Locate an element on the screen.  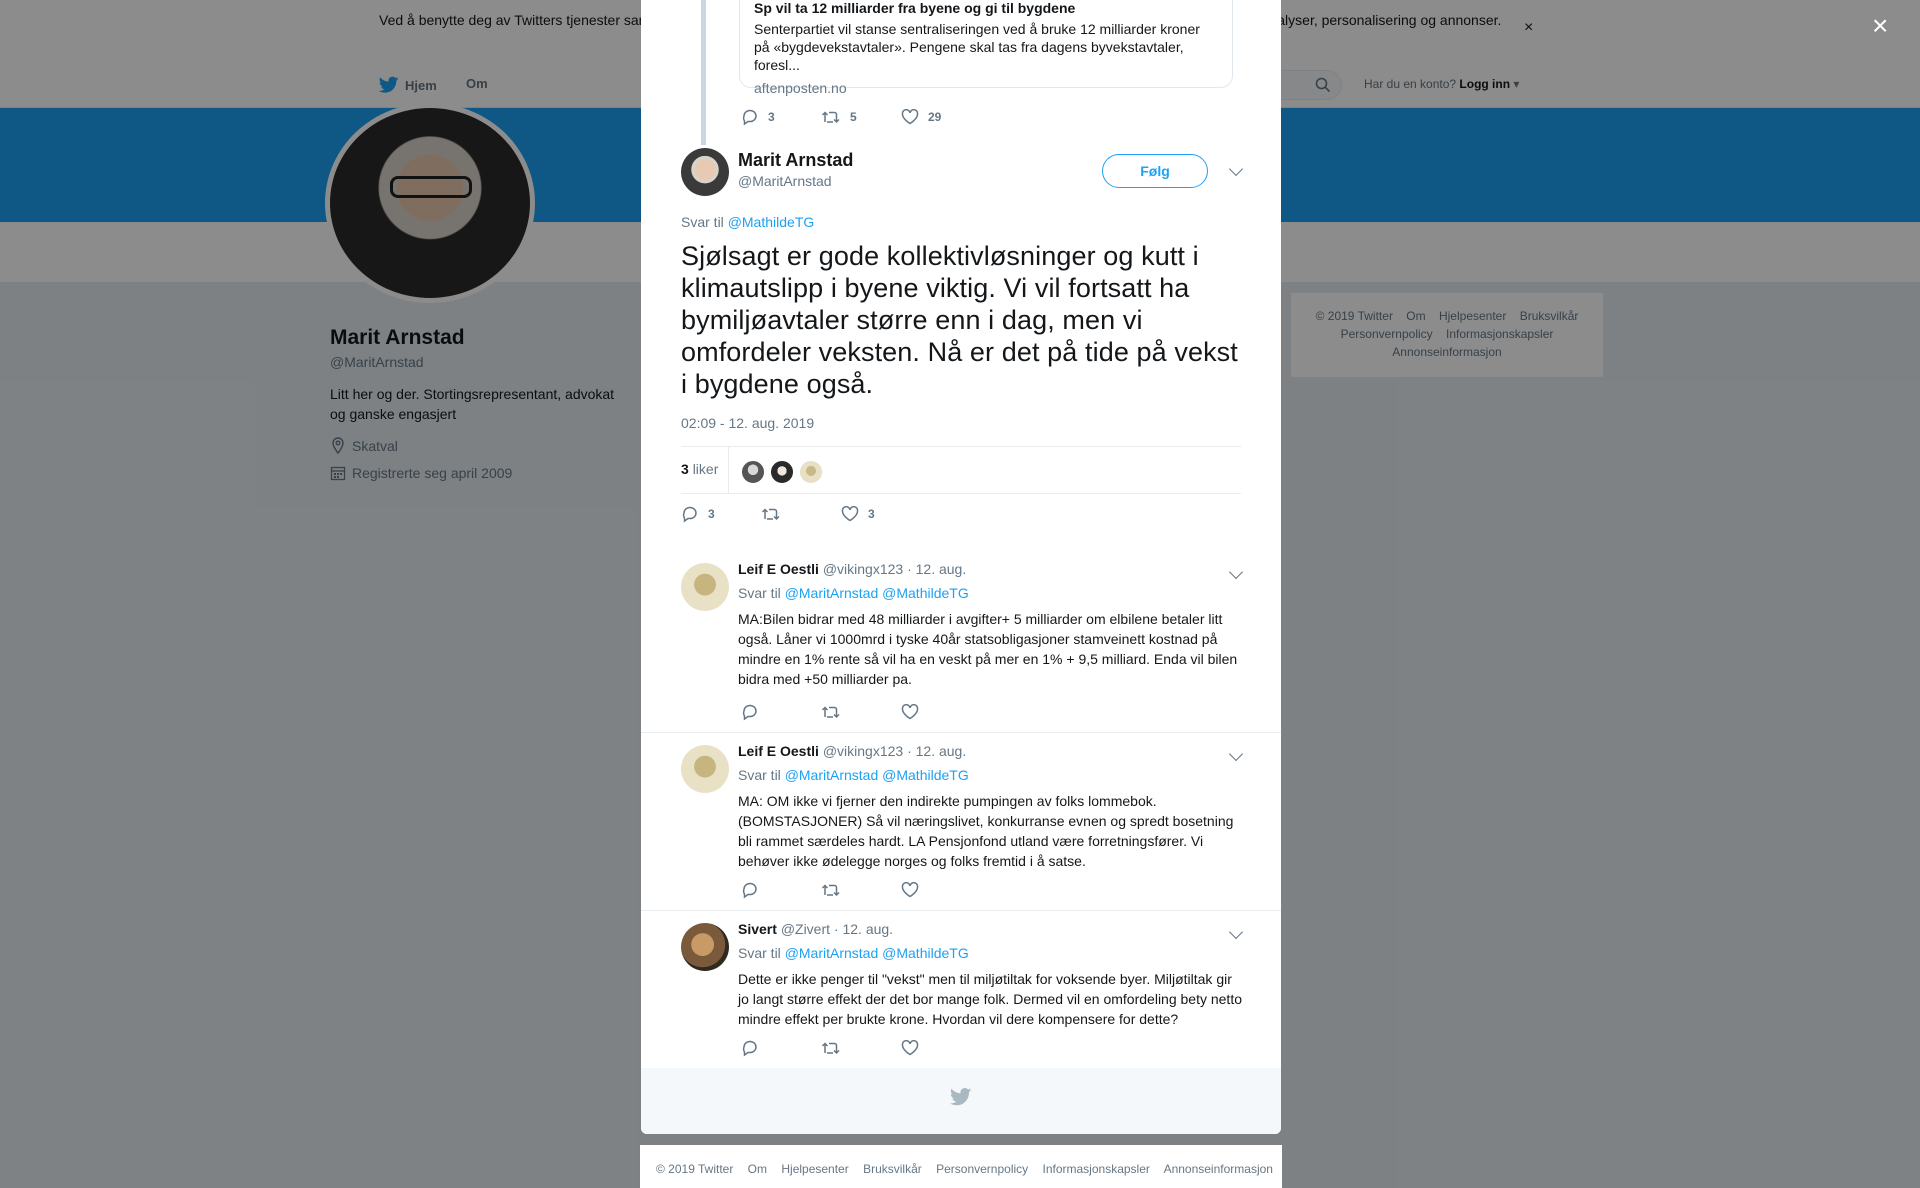
close-icon: × is located at coordinates (1880, 26).